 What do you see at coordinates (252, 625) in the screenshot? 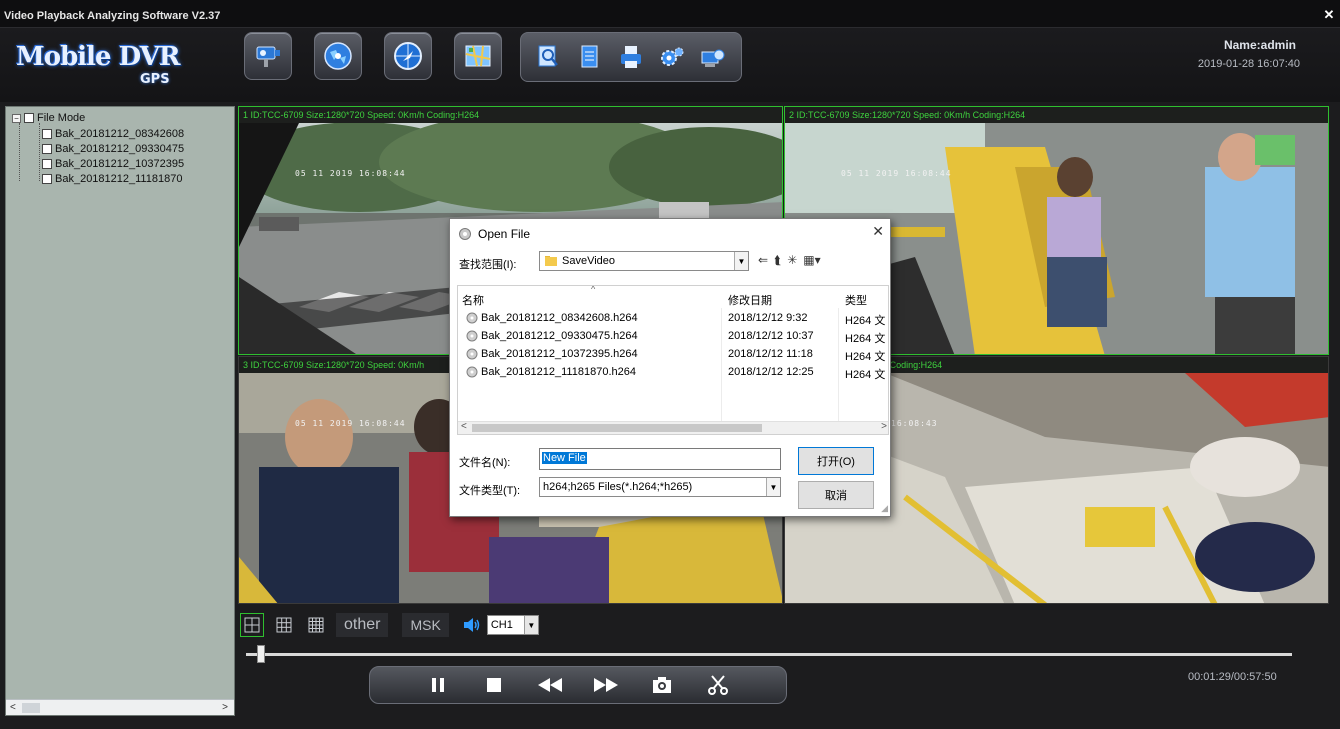
I see `layout-4-button` at bounding box center [252, 625].